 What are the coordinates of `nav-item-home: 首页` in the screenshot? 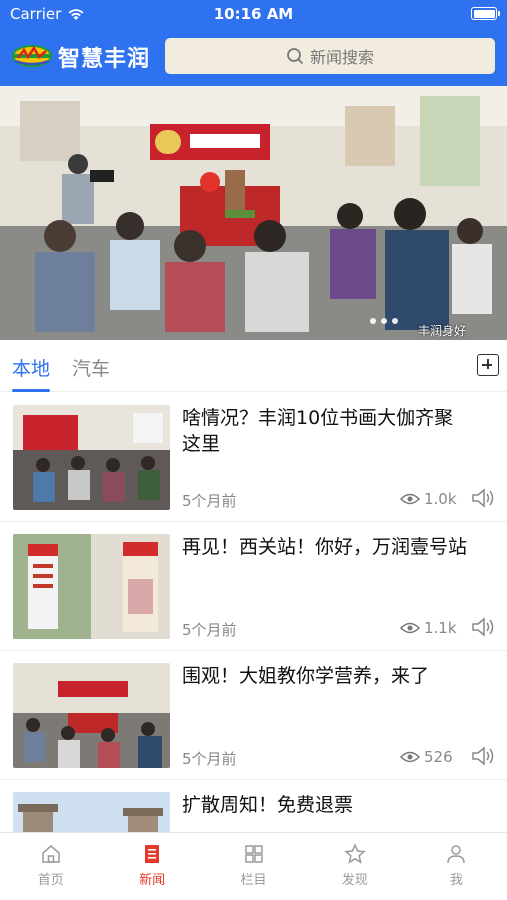 It's located at (50, 866).